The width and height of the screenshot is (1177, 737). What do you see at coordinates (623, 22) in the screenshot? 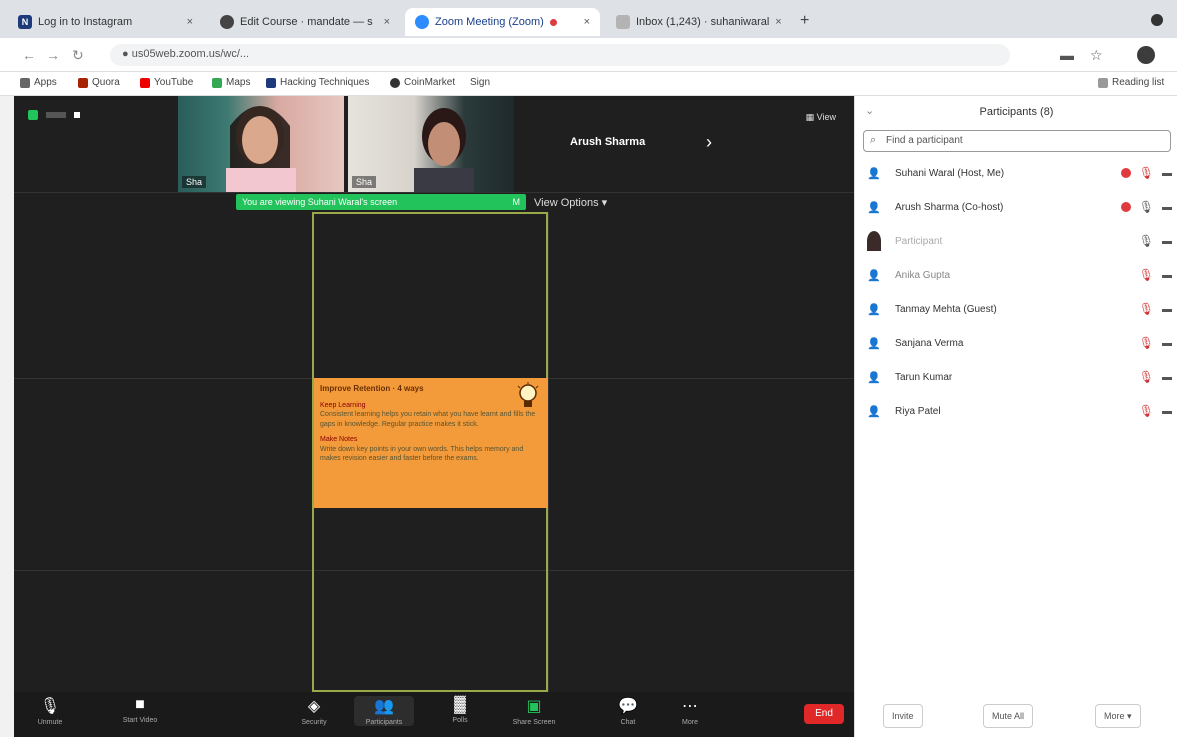
I see `mail-favicon` at bounding box center [623, 22].